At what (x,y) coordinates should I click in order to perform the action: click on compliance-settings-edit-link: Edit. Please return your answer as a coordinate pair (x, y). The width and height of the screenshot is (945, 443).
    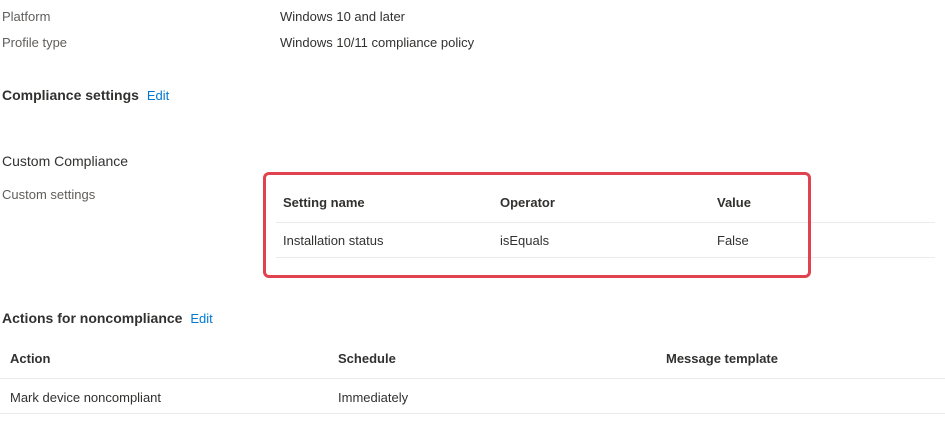
    Looking at the image, I should click on (158, 95).